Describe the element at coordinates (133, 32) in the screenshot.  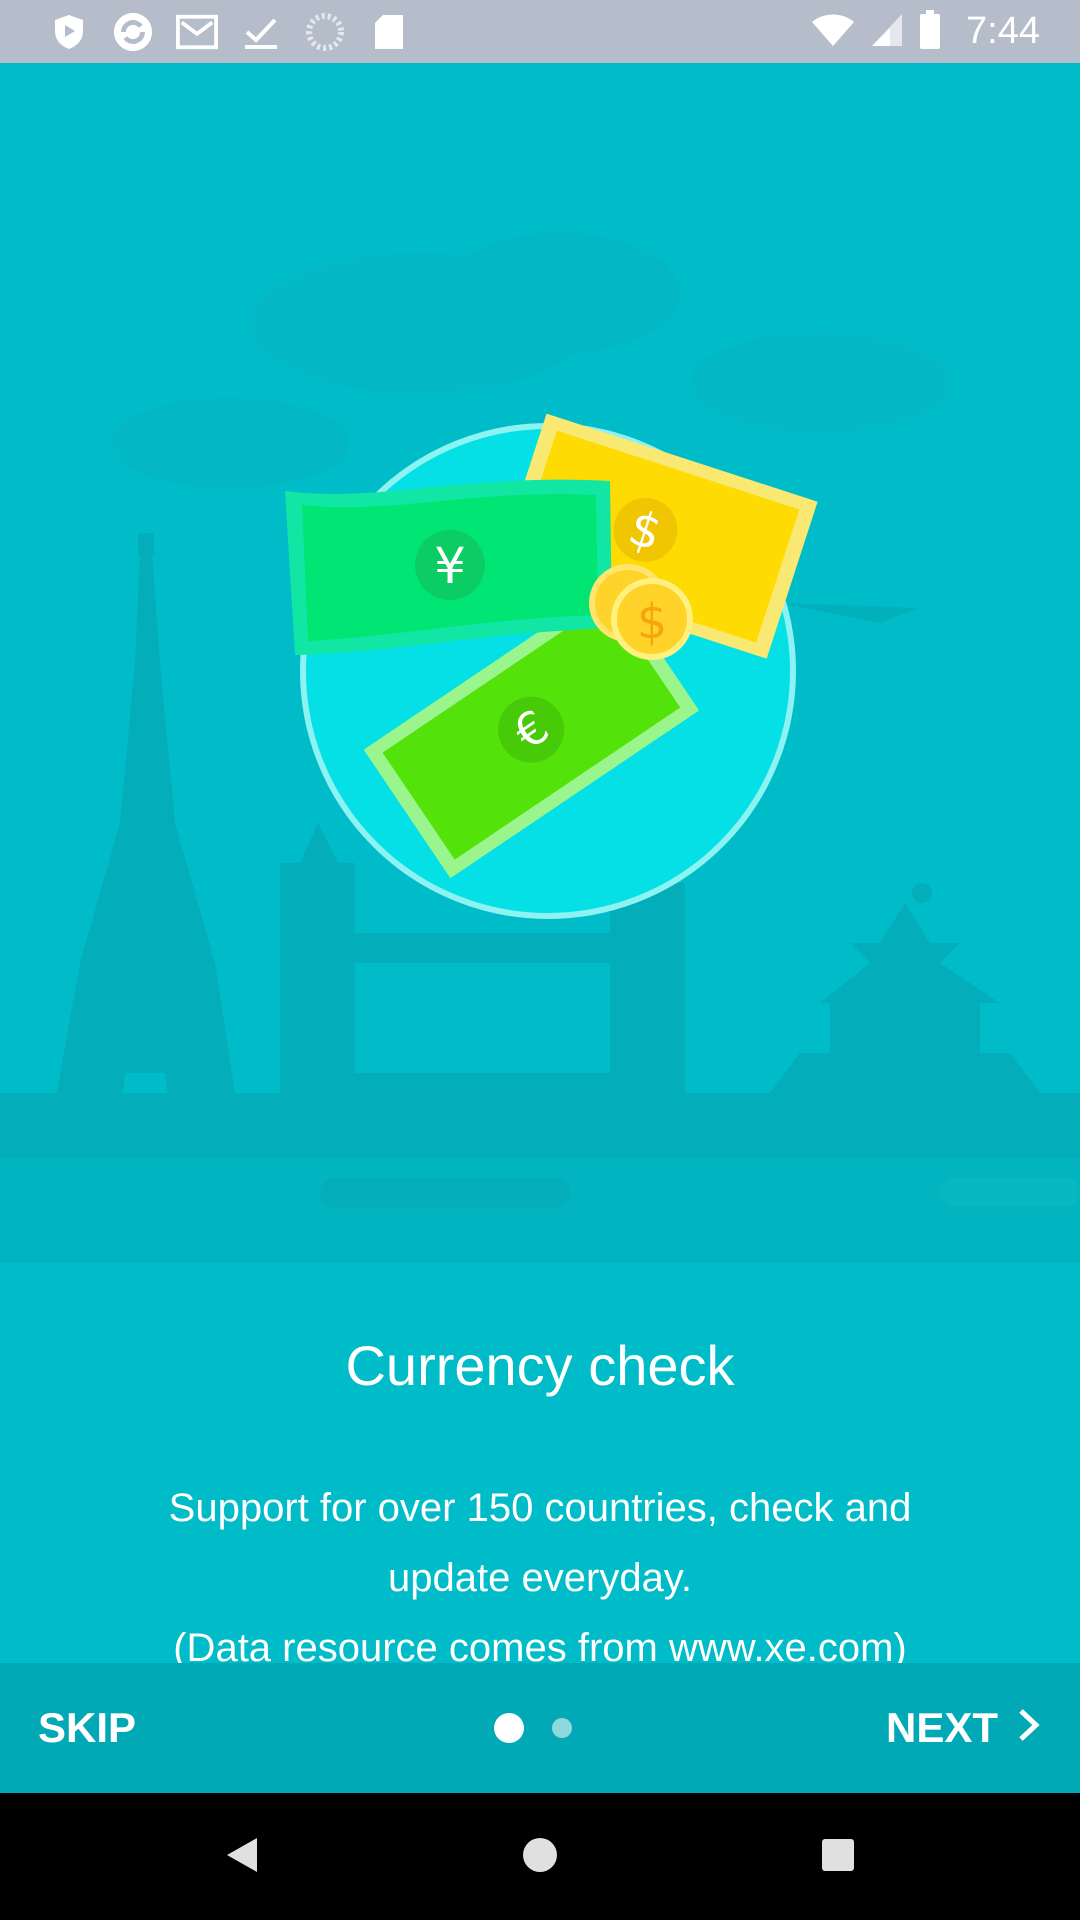
I see `sync-icon` at that location.